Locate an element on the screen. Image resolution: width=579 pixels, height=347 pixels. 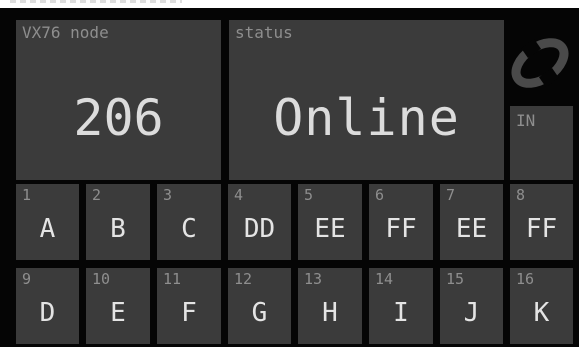
key-button-10: 10 E is located at coordinates (118, 306).